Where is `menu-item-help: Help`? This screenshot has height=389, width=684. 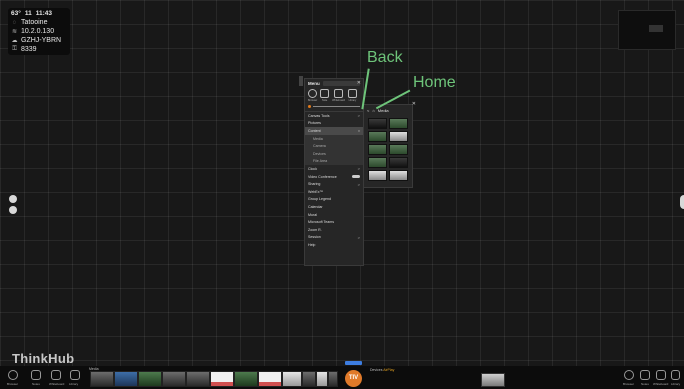
menu-item-help: Help is located at coordinates (334, 245).